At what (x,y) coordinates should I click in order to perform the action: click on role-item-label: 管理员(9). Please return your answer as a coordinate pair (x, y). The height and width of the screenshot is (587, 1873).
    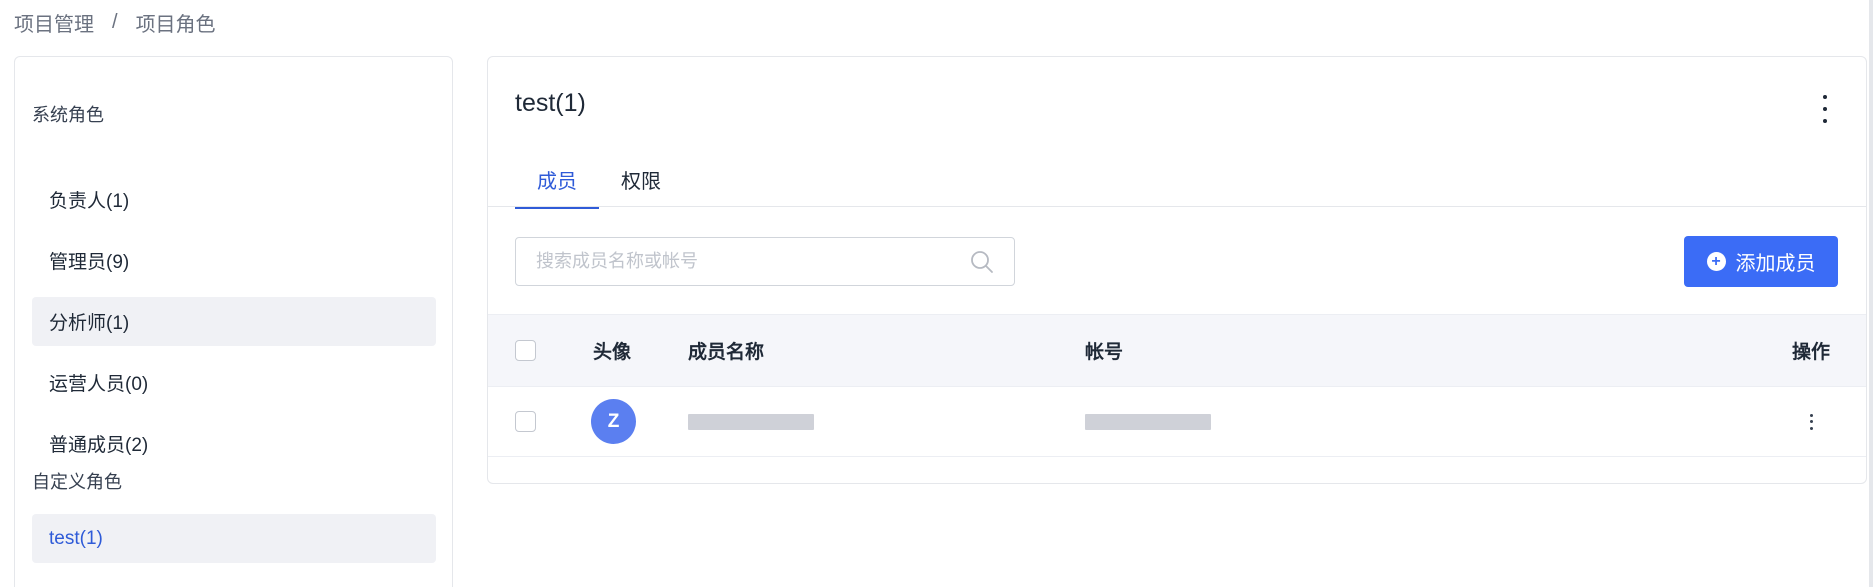
    Looking at the image, I should click on (89, 262).